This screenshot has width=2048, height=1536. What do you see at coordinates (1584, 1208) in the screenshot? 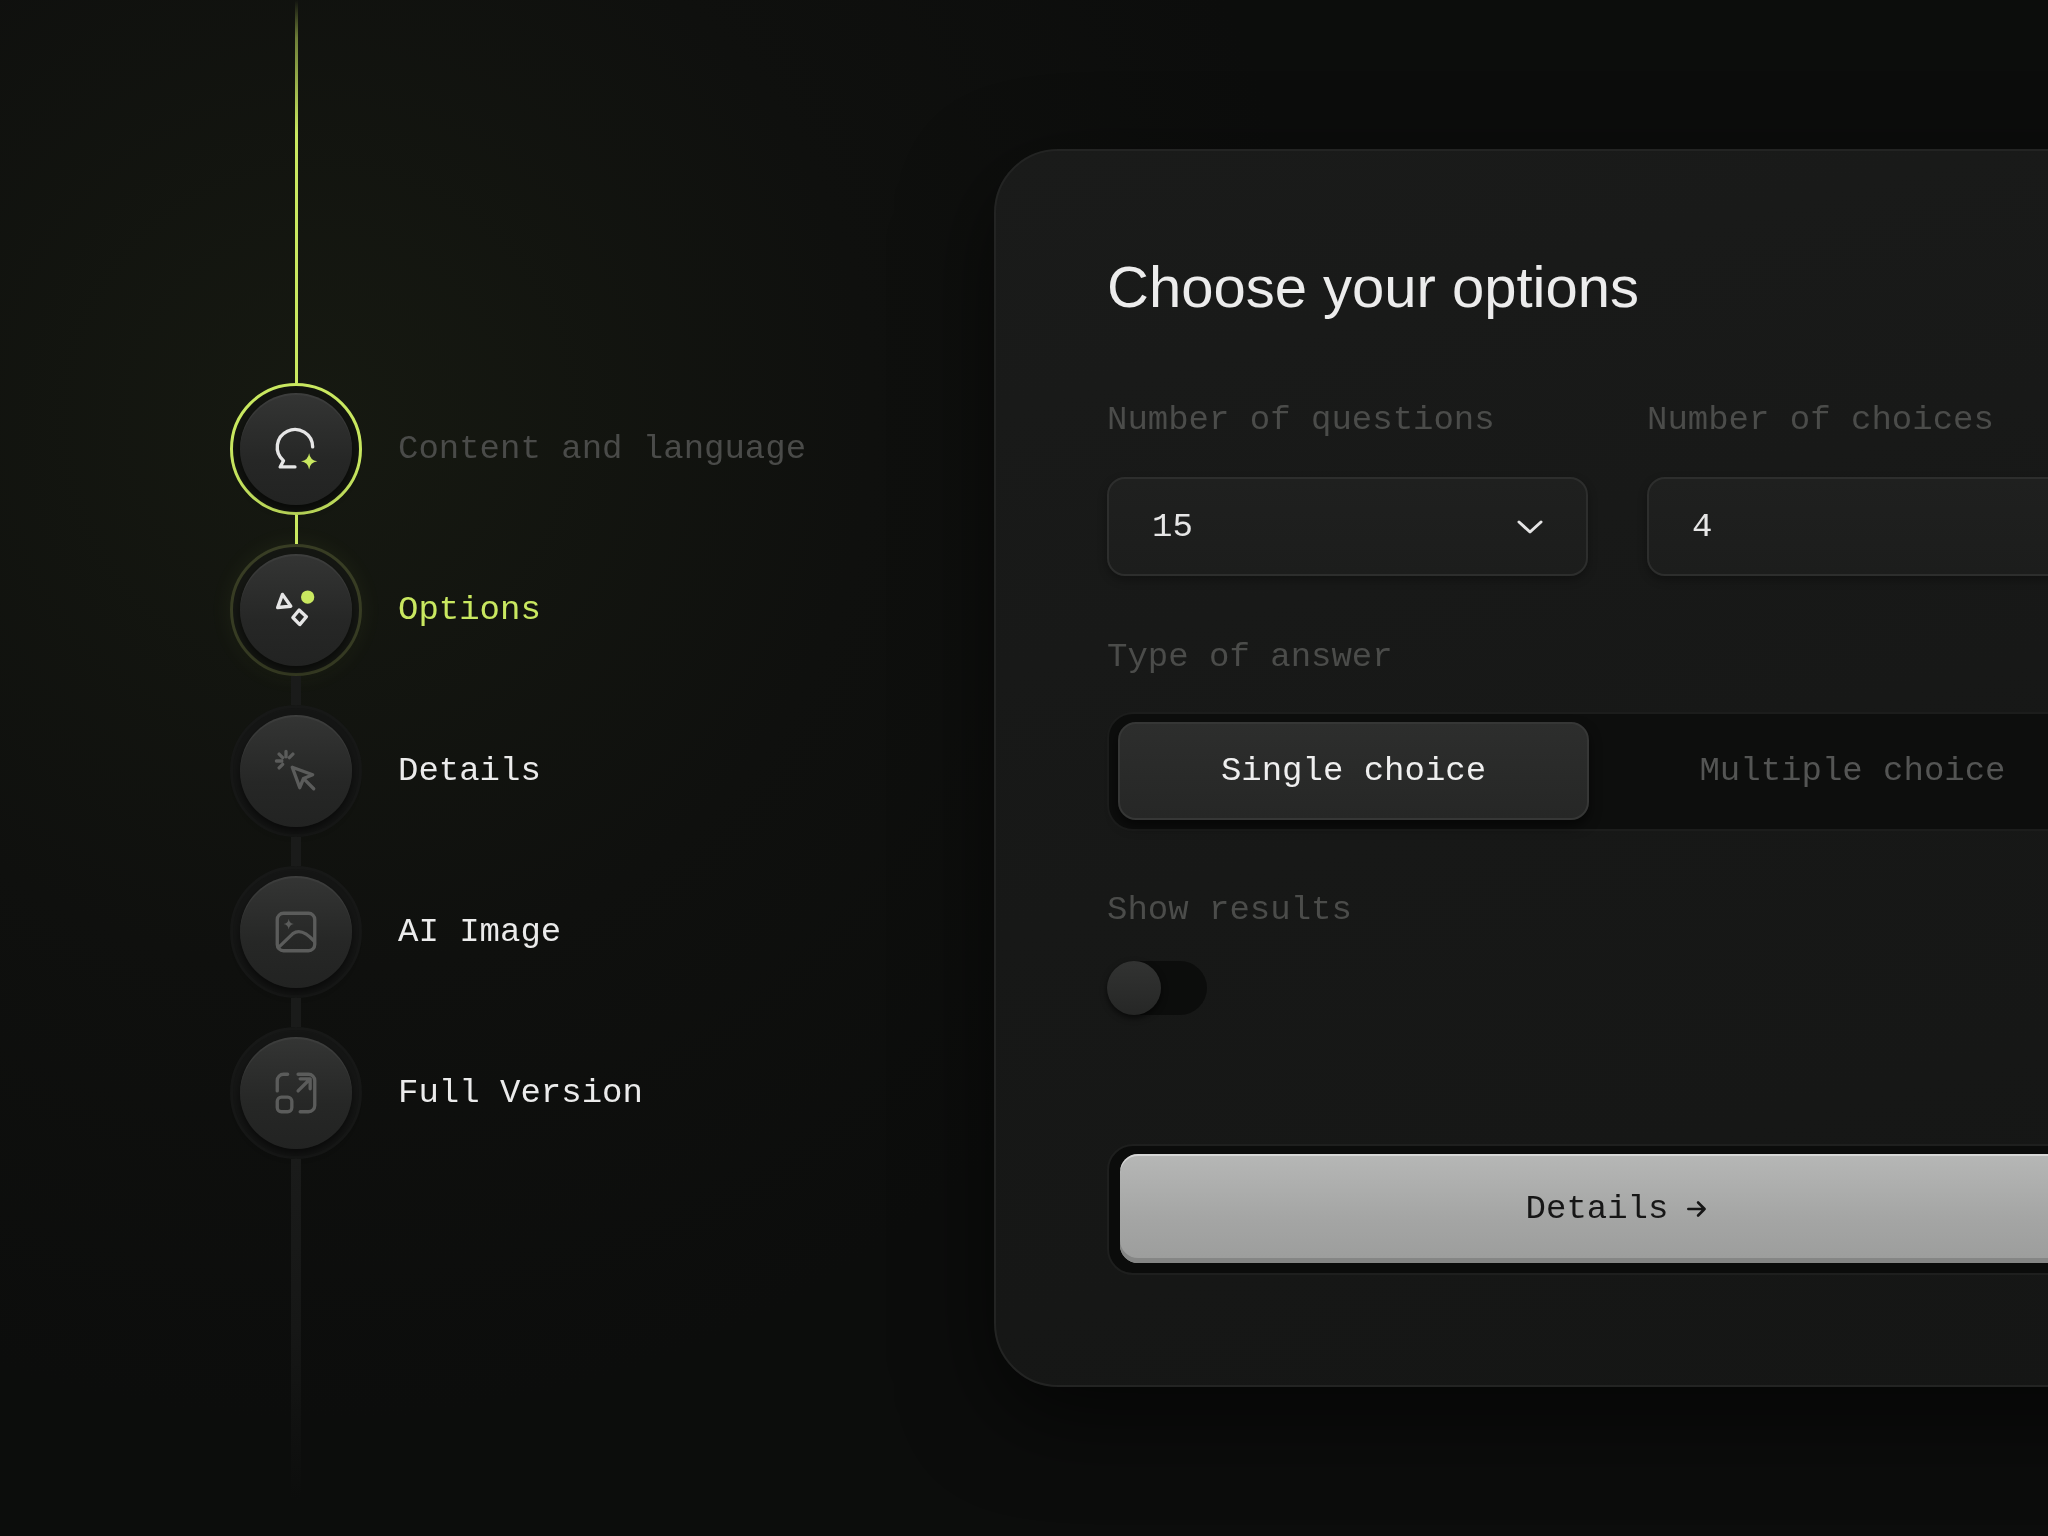
I see `details-button: Details` at bounding box center [1584, 1208].